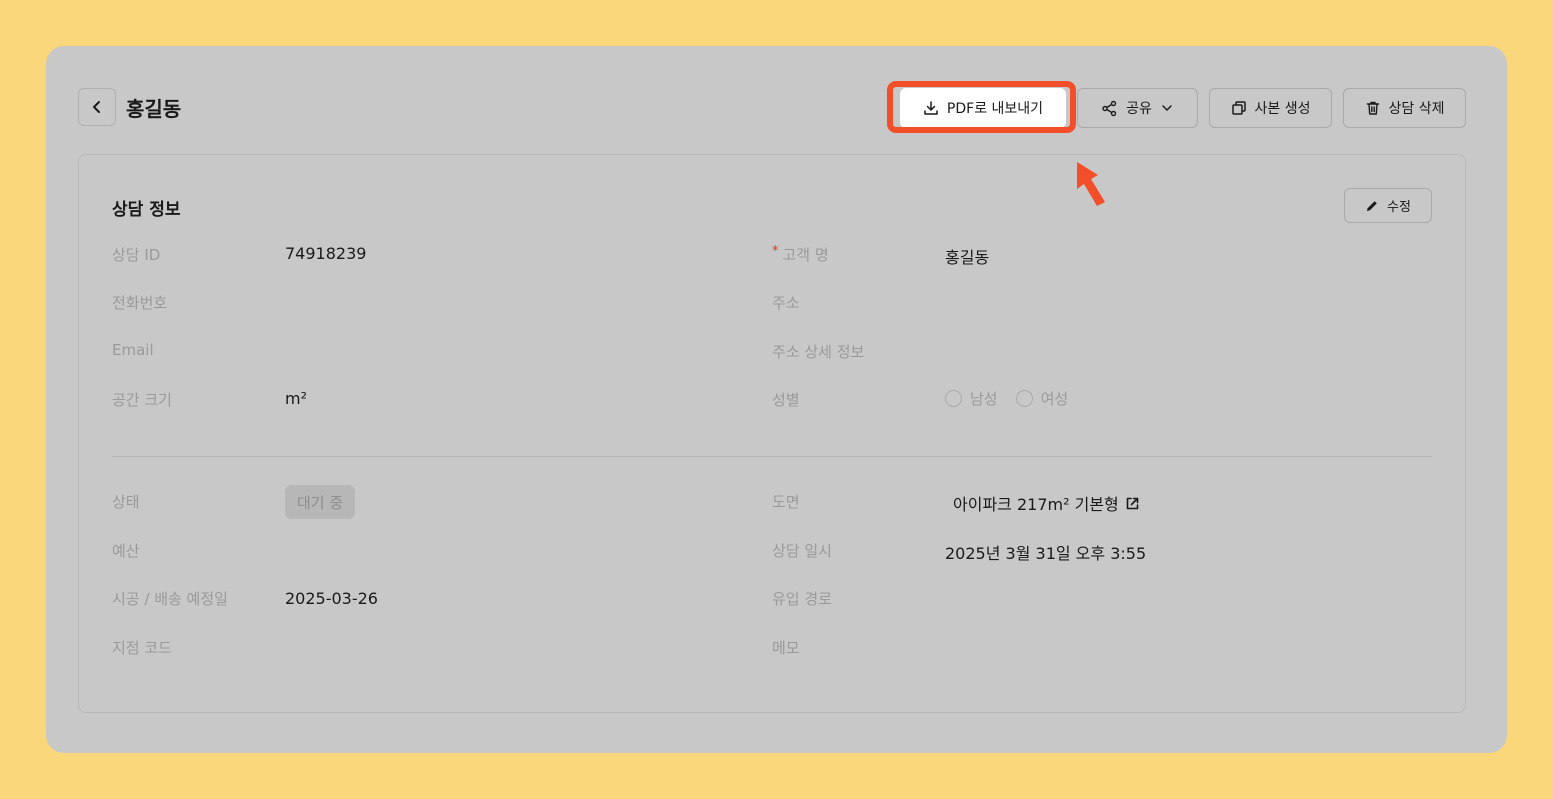 This screenshot has height=799, width=1553. What do you see at coordinates (981, 107) in the screenshot?
I see `highlight-box` at bounding box center [981, 107].